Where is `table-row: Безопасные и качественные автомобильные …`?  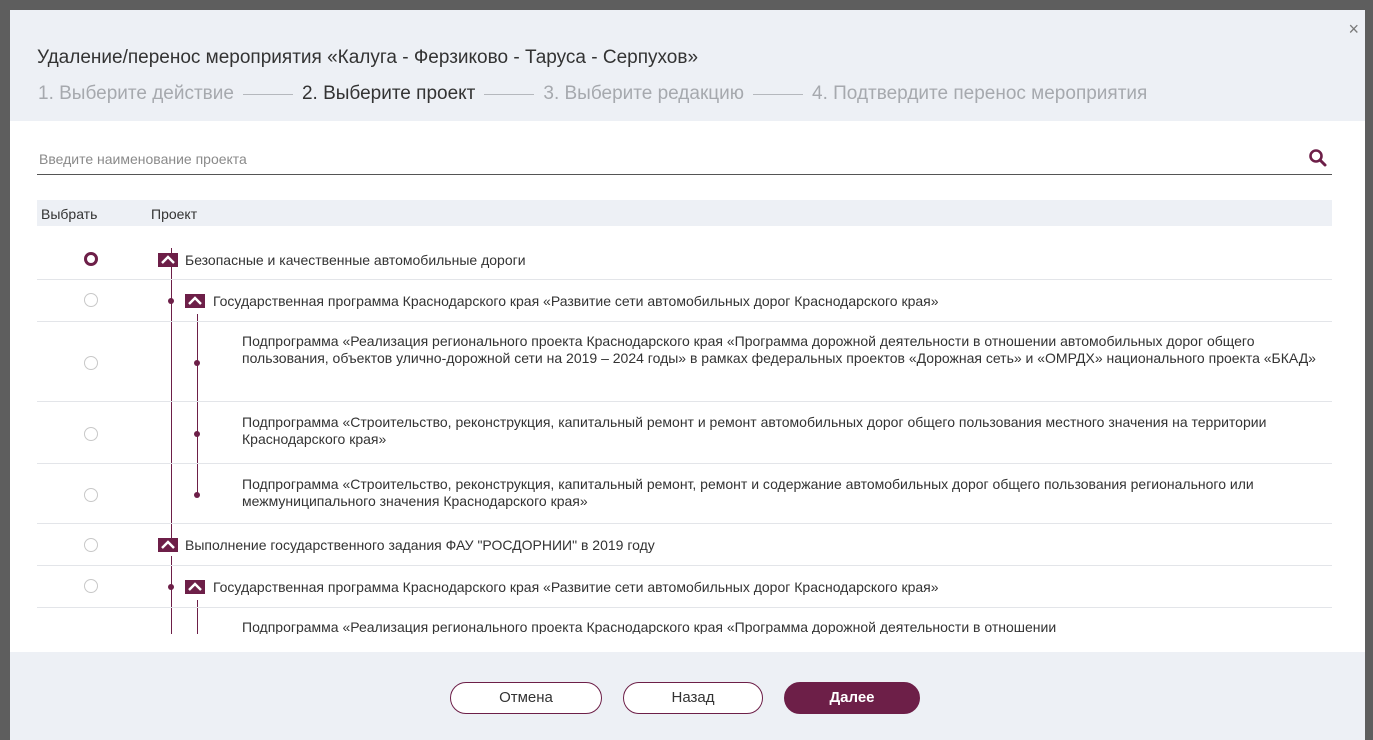 table-row: Безопасные и качественные автомобильные … is located at coordinates (684, 253).